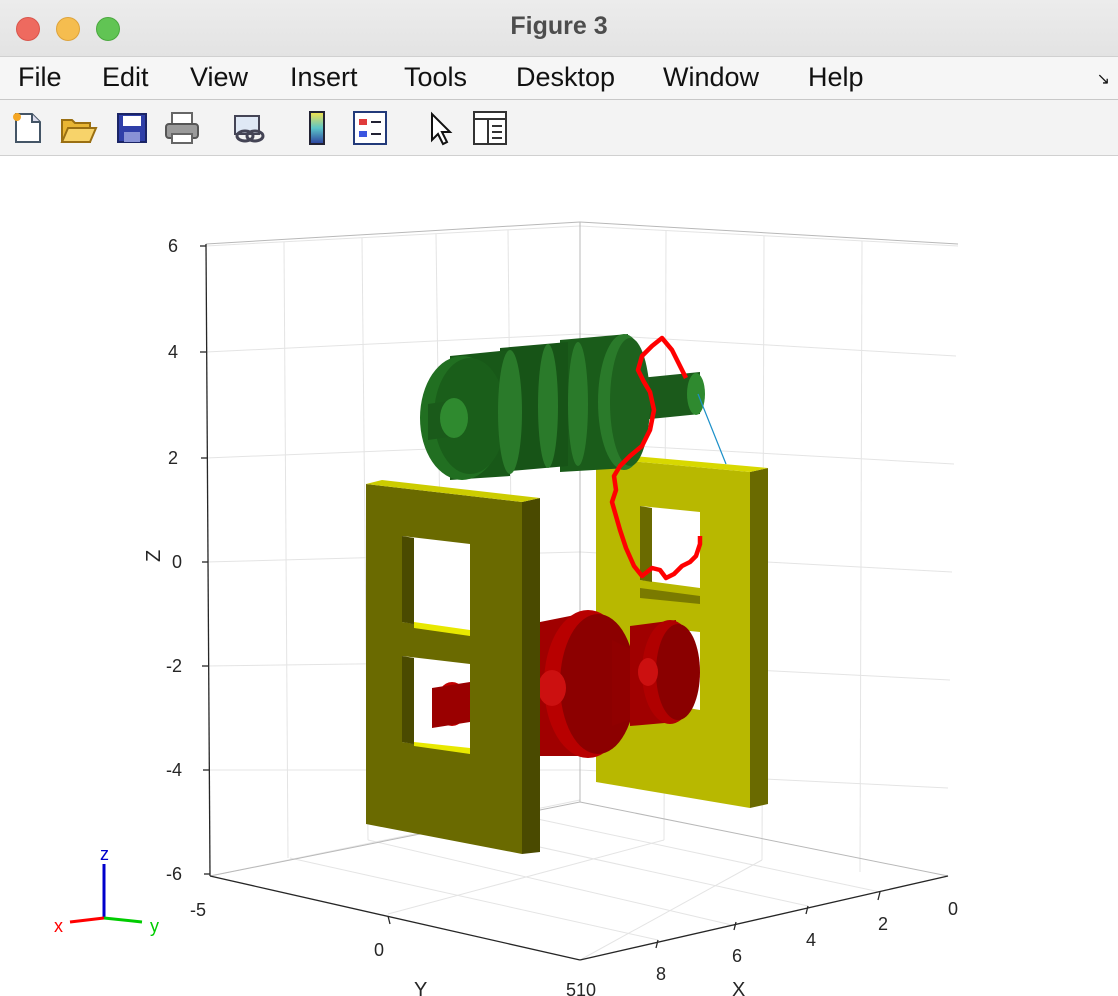 This screenshot has width=1118, height=996. What do you see at coordinates (565, 77) in the screenshot?
I see `menu-desktop: Desktop` at bounding box center [565, 77].